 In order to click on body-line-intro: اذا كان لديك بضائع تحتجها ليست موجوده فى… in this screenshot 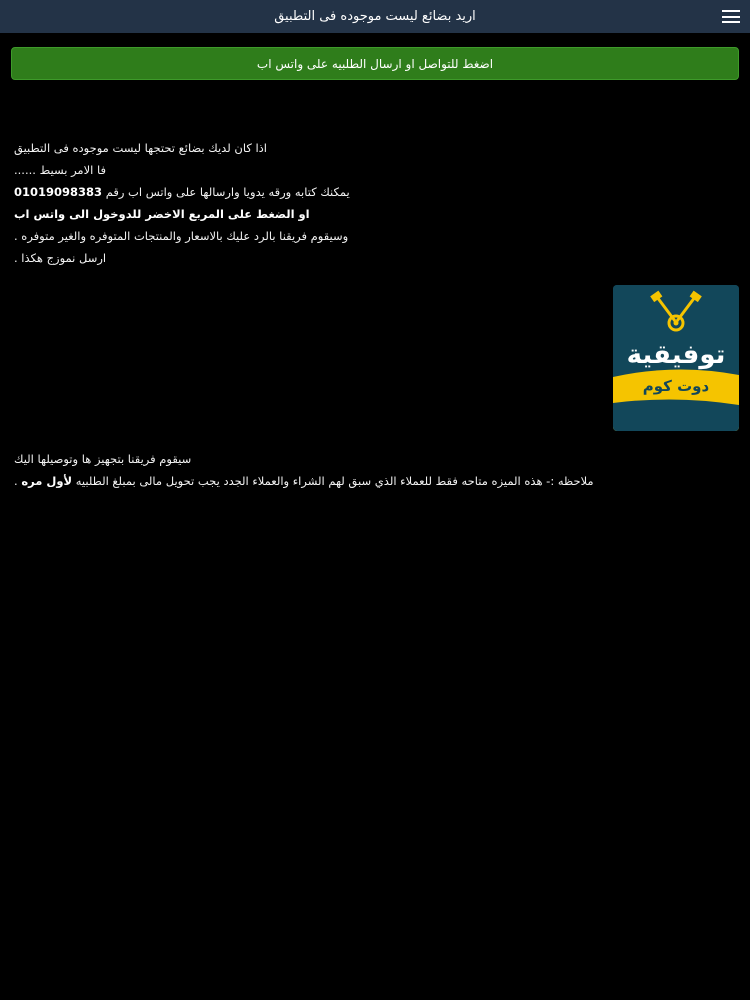, I will do `click(140, 148)`.